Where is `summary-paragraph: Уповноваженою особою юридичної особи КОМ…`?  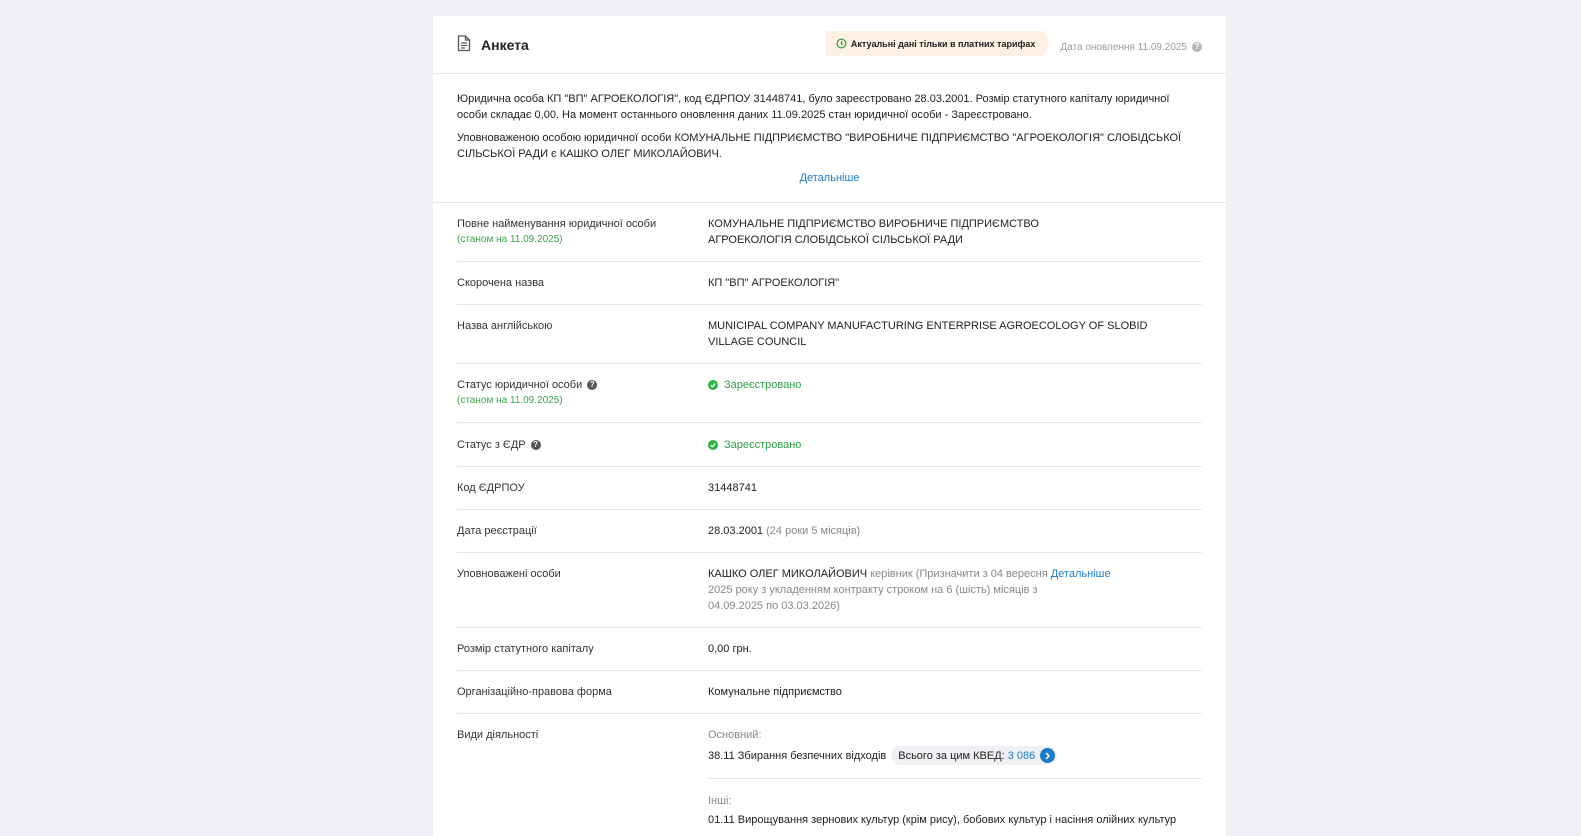
summary-paragraph: Уповноваженою особою юридичної особи КОМ… is located at coordinates (819, 146).